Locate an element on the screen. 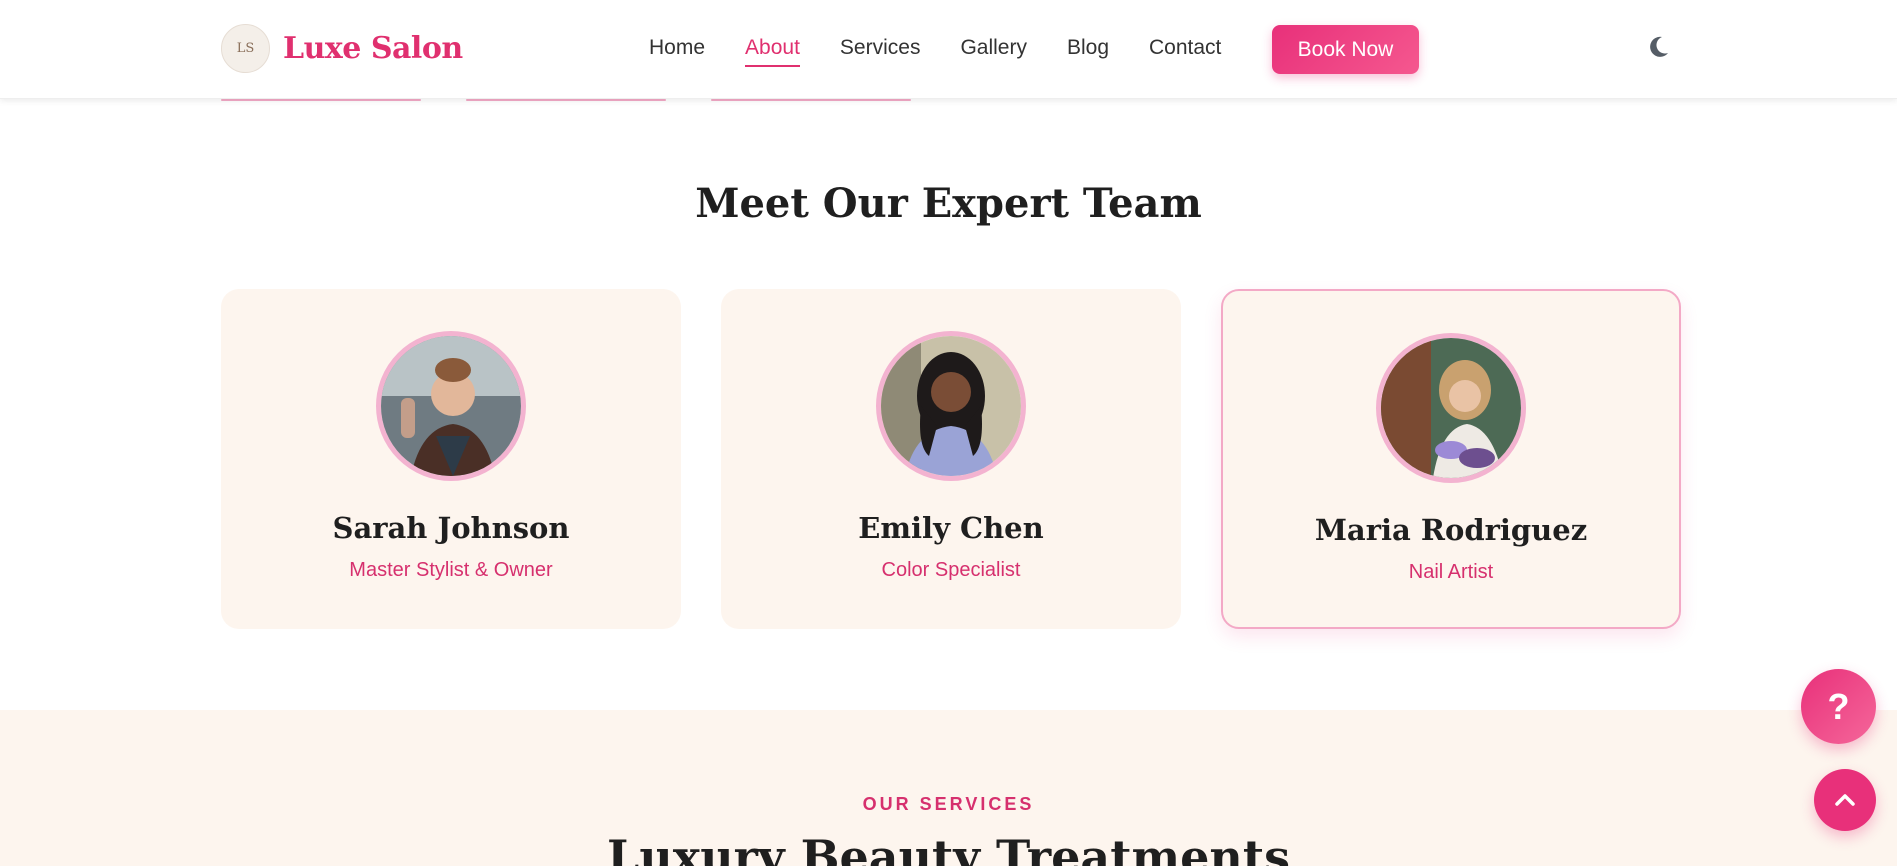 The height and width of the screenshot is (866, 1897). member-name: Emily Chen is located at coordinates (951, 528).